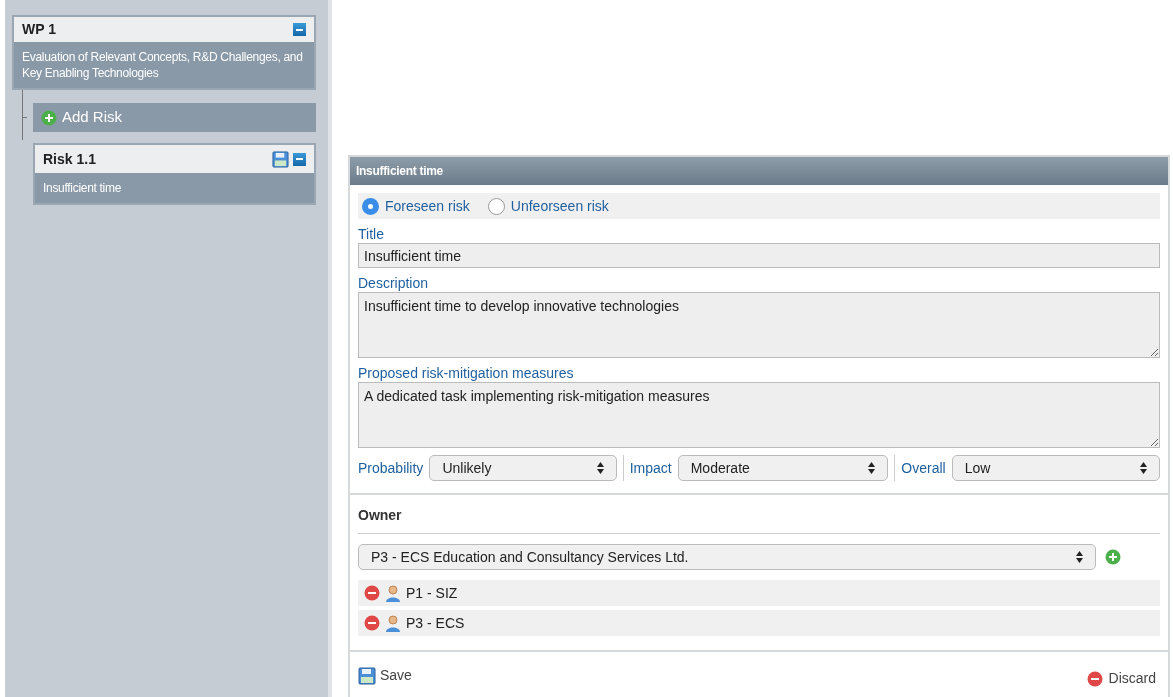  What do you see at coordinates (69, 159) in the screenshot?
I see `risk-title: Risk 1.1` at bounding box center [69, 159].